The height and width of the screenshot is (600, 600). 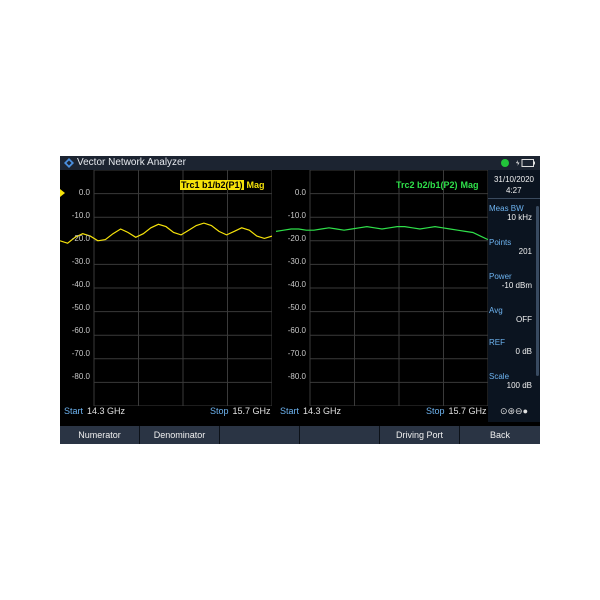 What do you see at coordinates (512, 347) in the screenshot?
I see `ref-setting: REF 0 dB` at bounding box center [512, 347].